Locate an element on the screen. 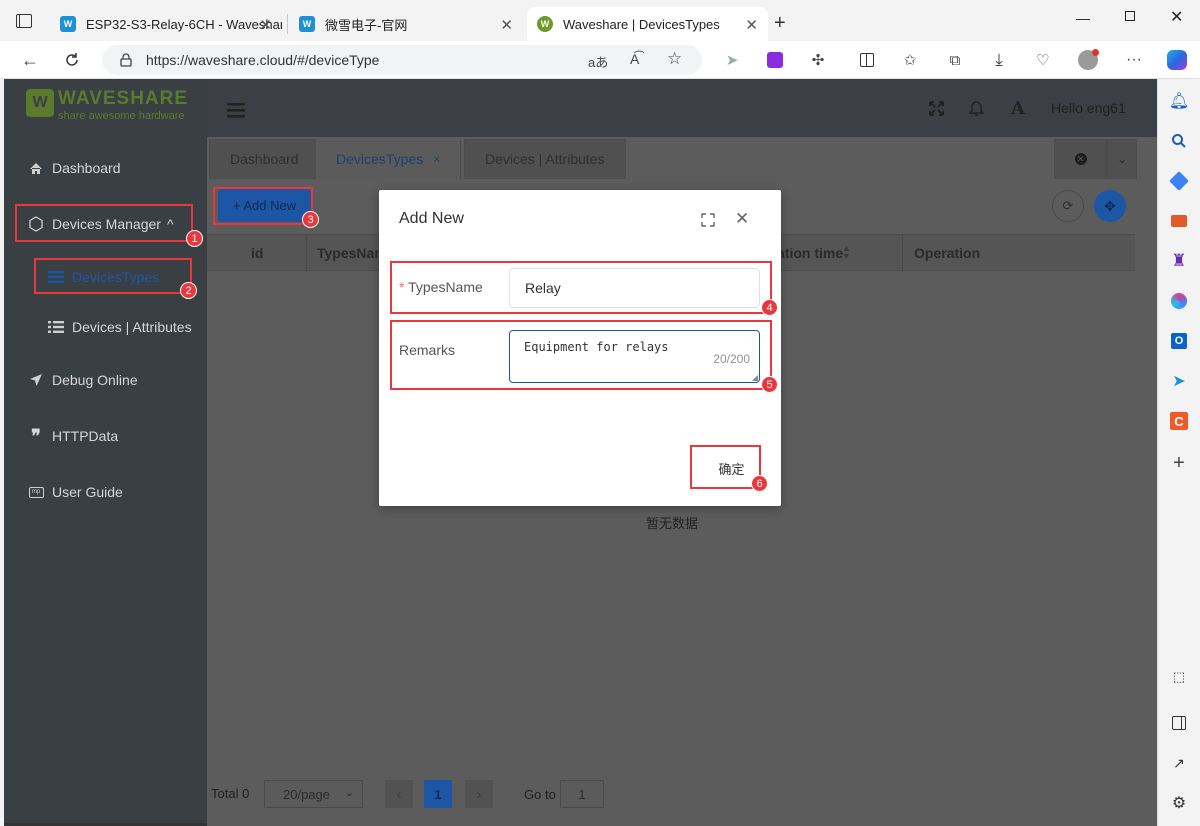 The image size is (1200, 826). column-header-id: id is located at coordinates (257, 253).